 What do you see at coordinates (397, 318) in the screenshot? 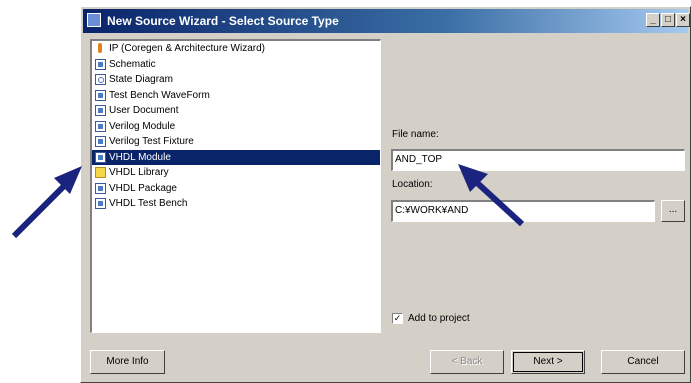
I see `add-to-project-checkbox: ✓` at bounding box center [397, 318].